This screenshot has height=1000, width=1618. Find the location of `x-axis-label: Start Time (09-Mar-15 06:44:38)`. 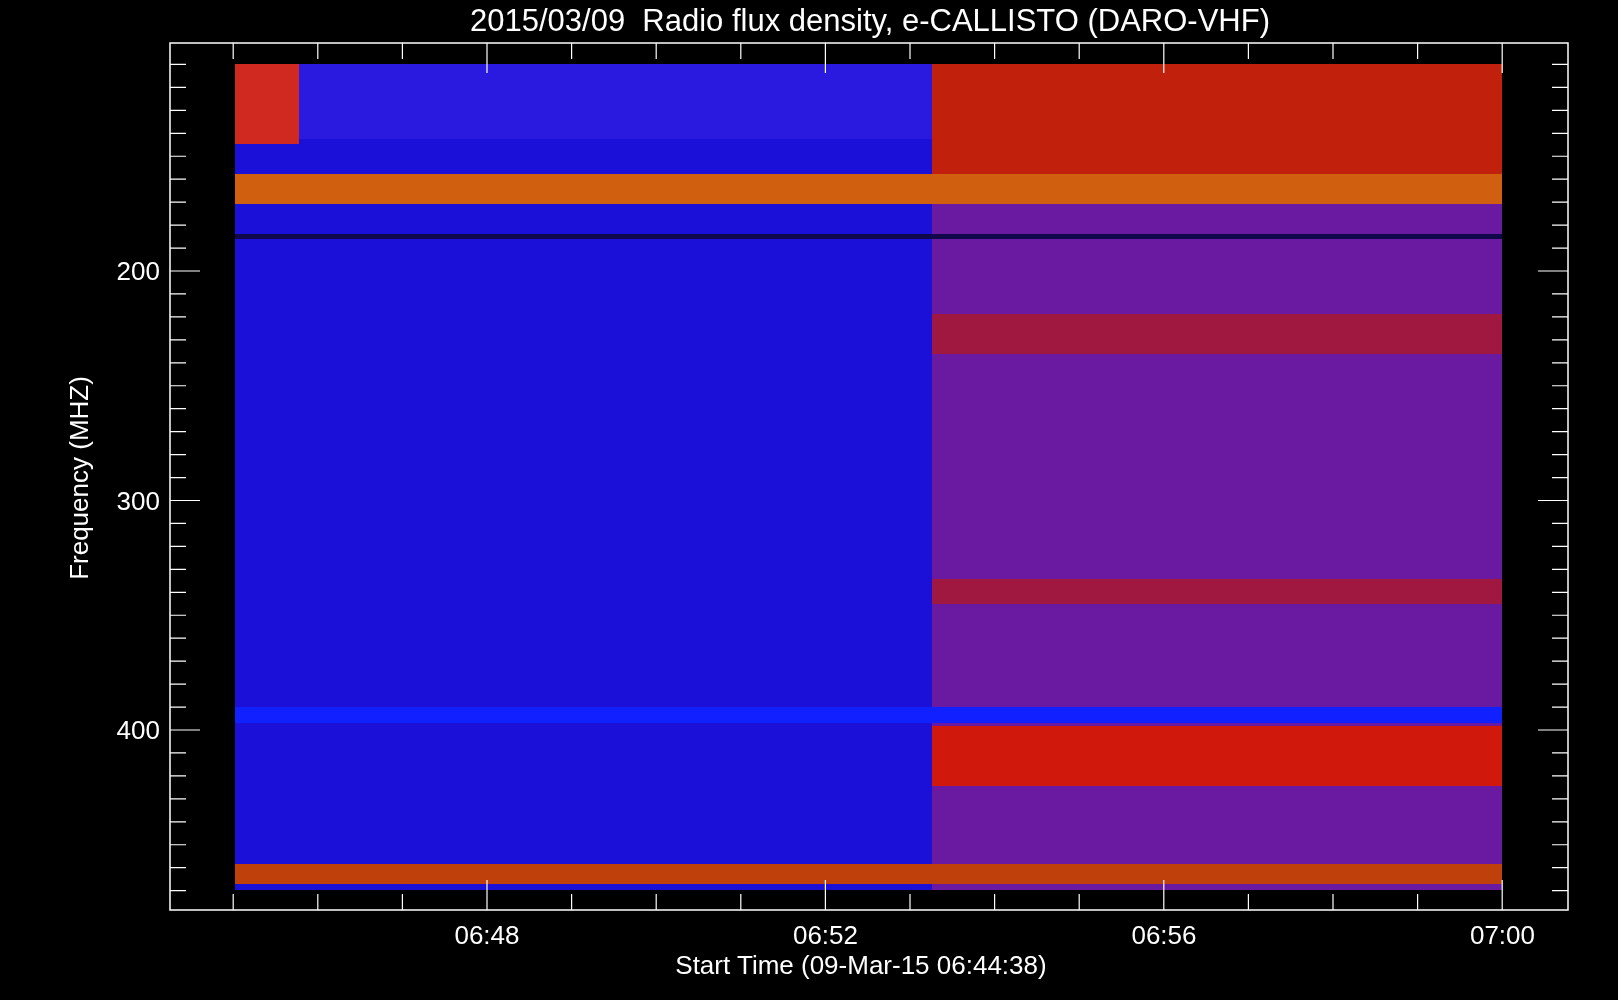

x-axis-label: Start Time (09-Mar-15 06:44:38) is located at coordinates (861, 965).